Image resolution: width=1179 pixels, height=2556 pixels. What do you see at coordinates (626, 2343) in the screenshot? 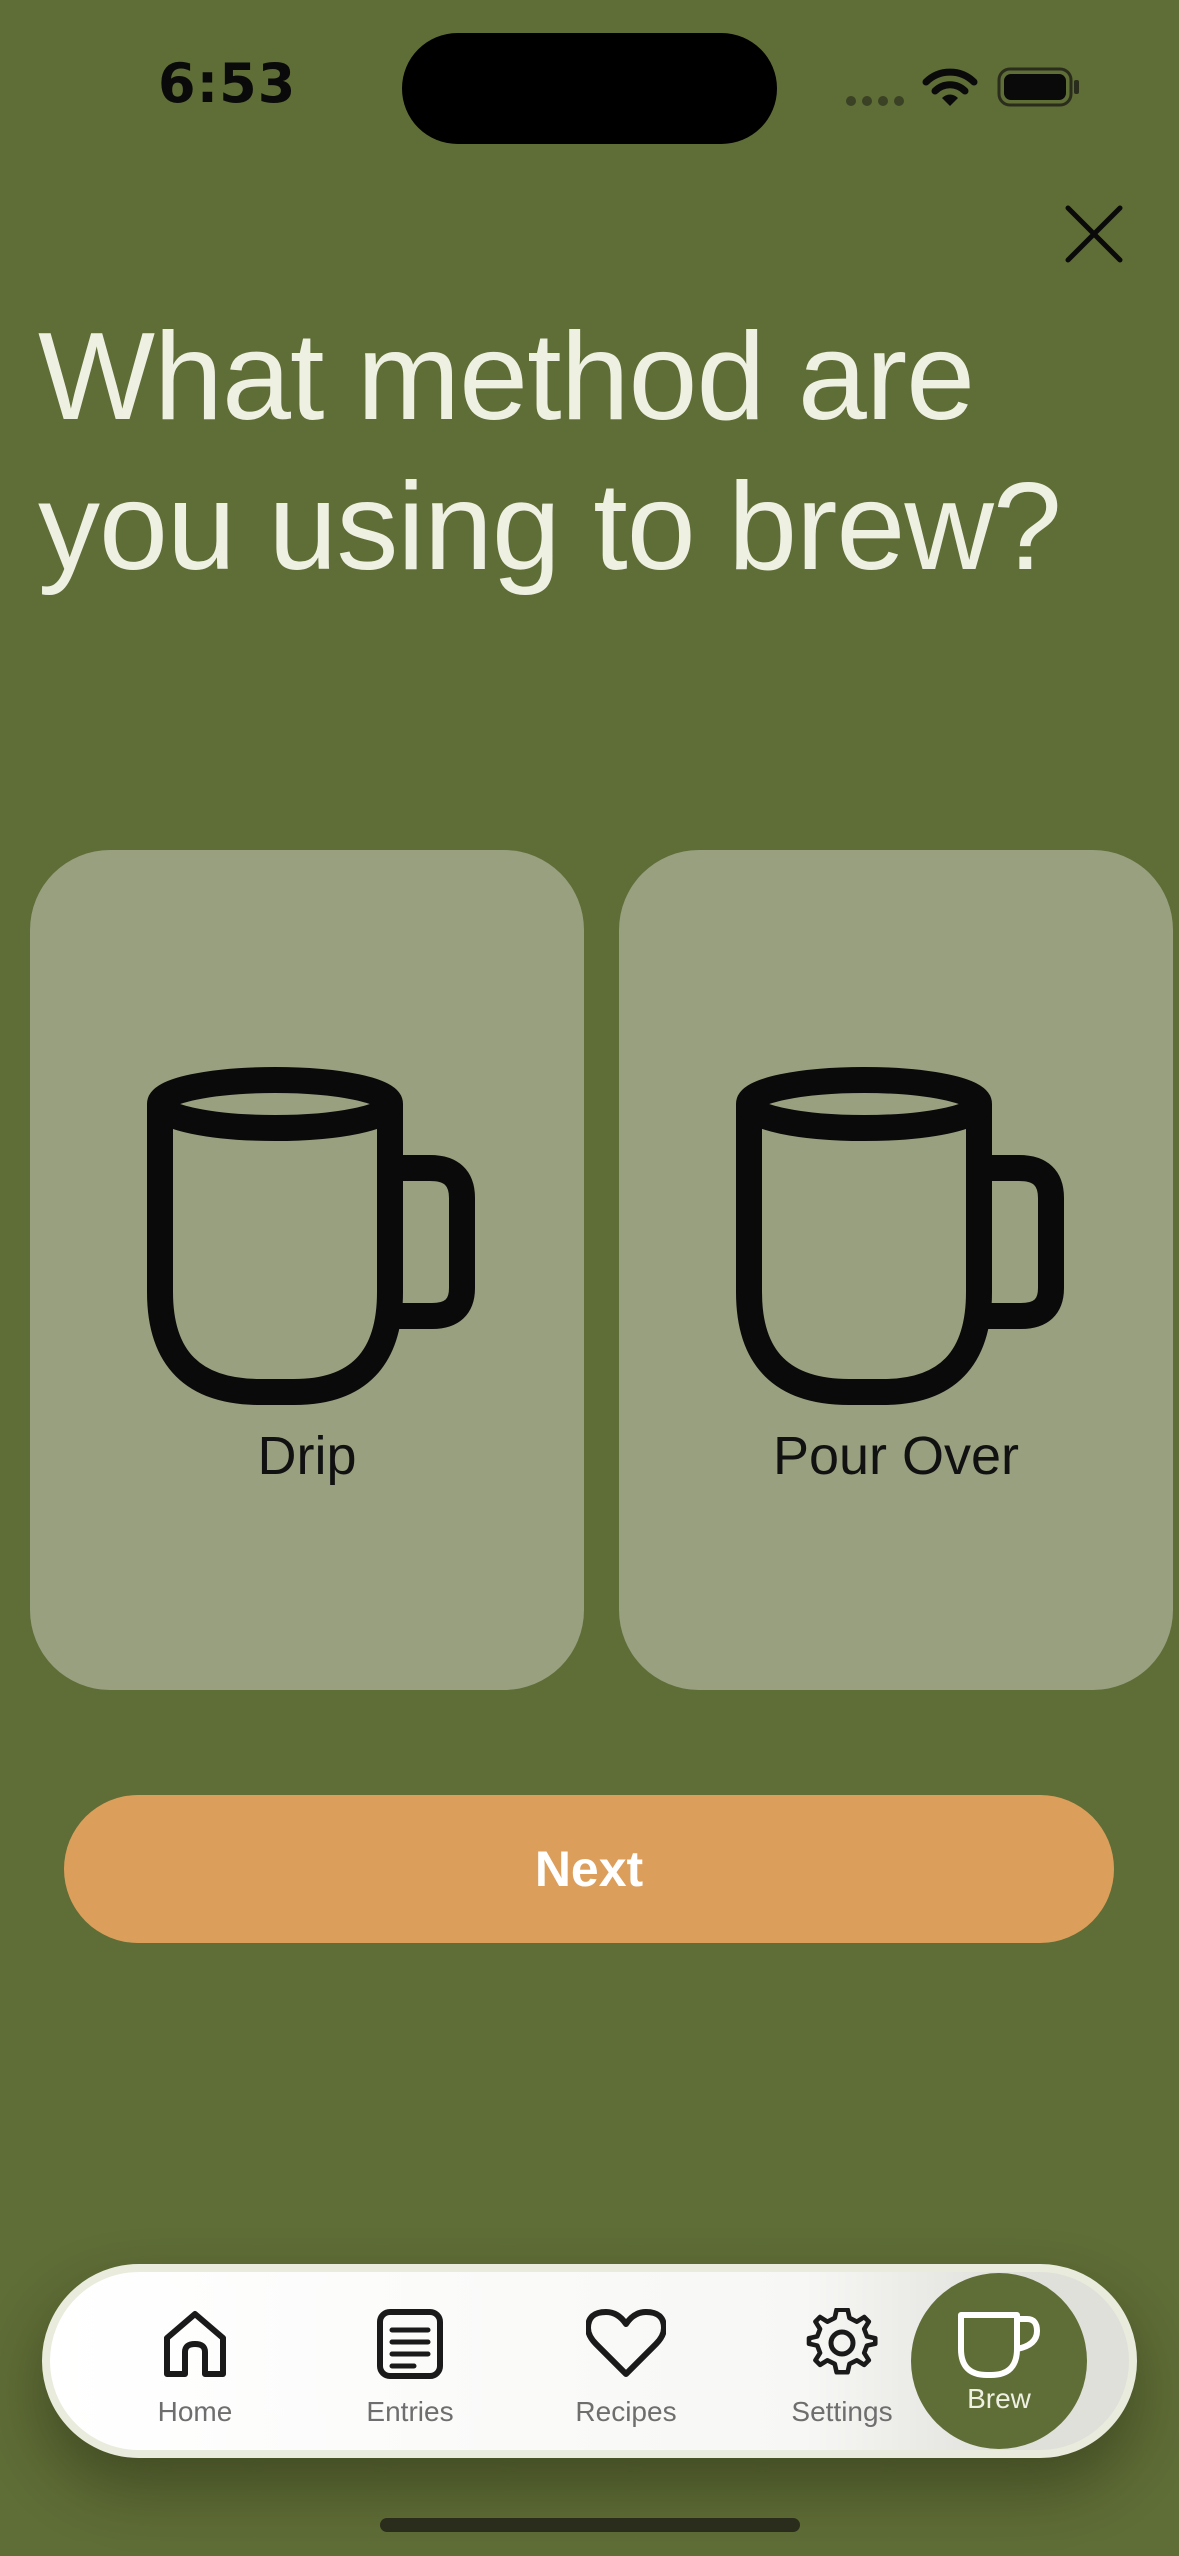
I see `heart-icon` at bounding box center [626, 2343].